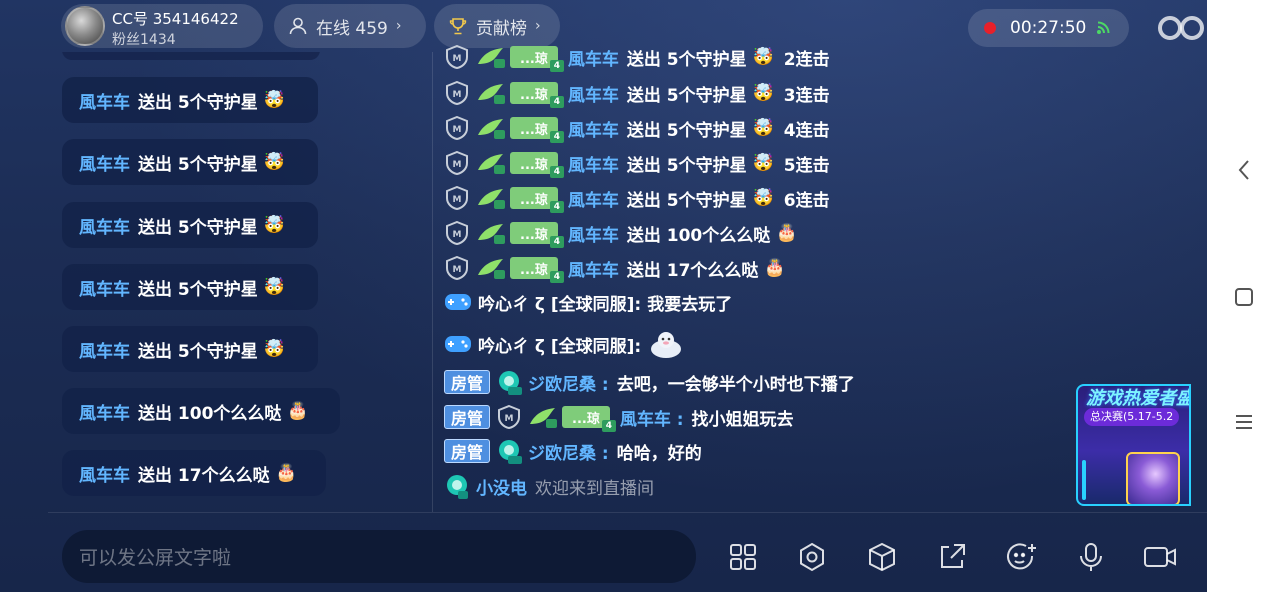 The image size is (1280, 592). I want to click on online-count-button: 在线 459 ›, so click(350, 26).